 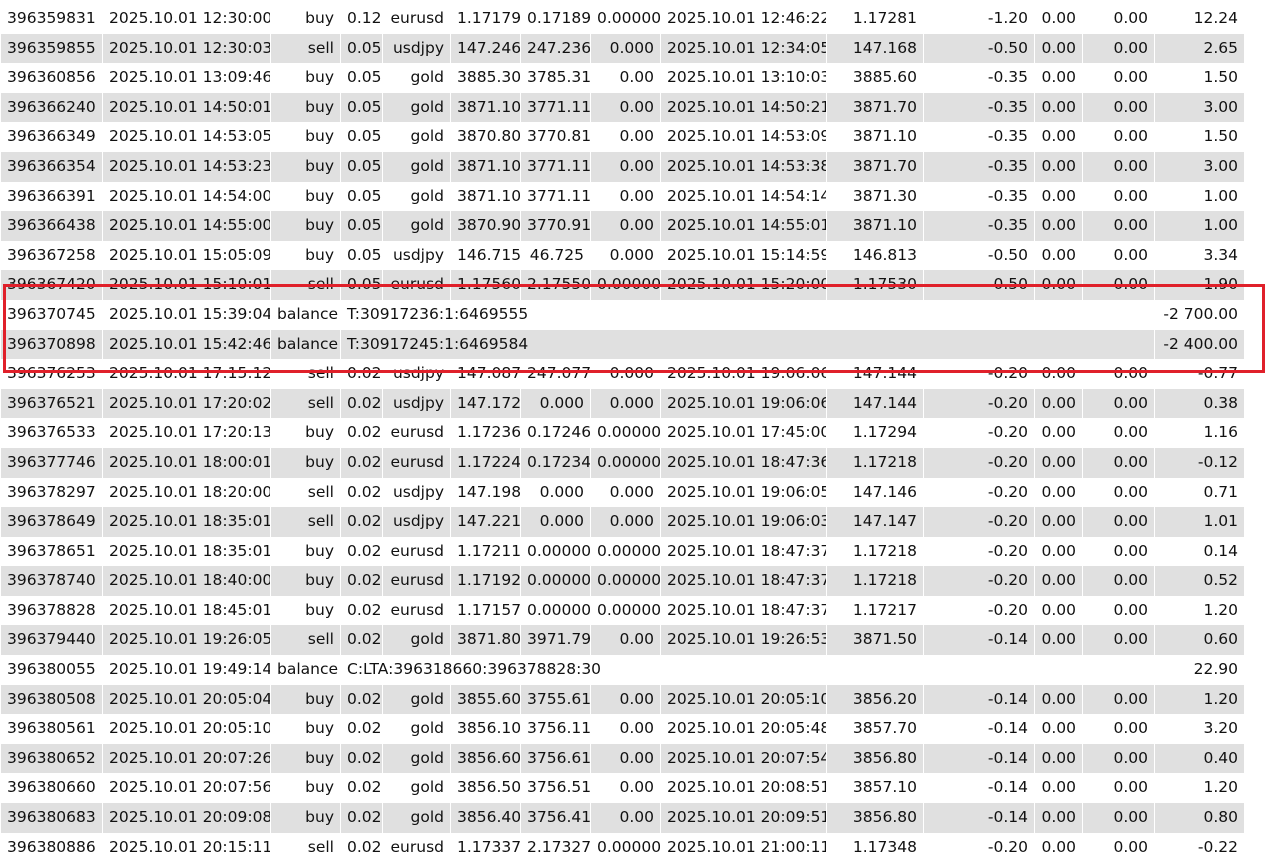 I want to click on open-time-cell: 2025.10.01 18:40:00, so click(x=186, y=581).